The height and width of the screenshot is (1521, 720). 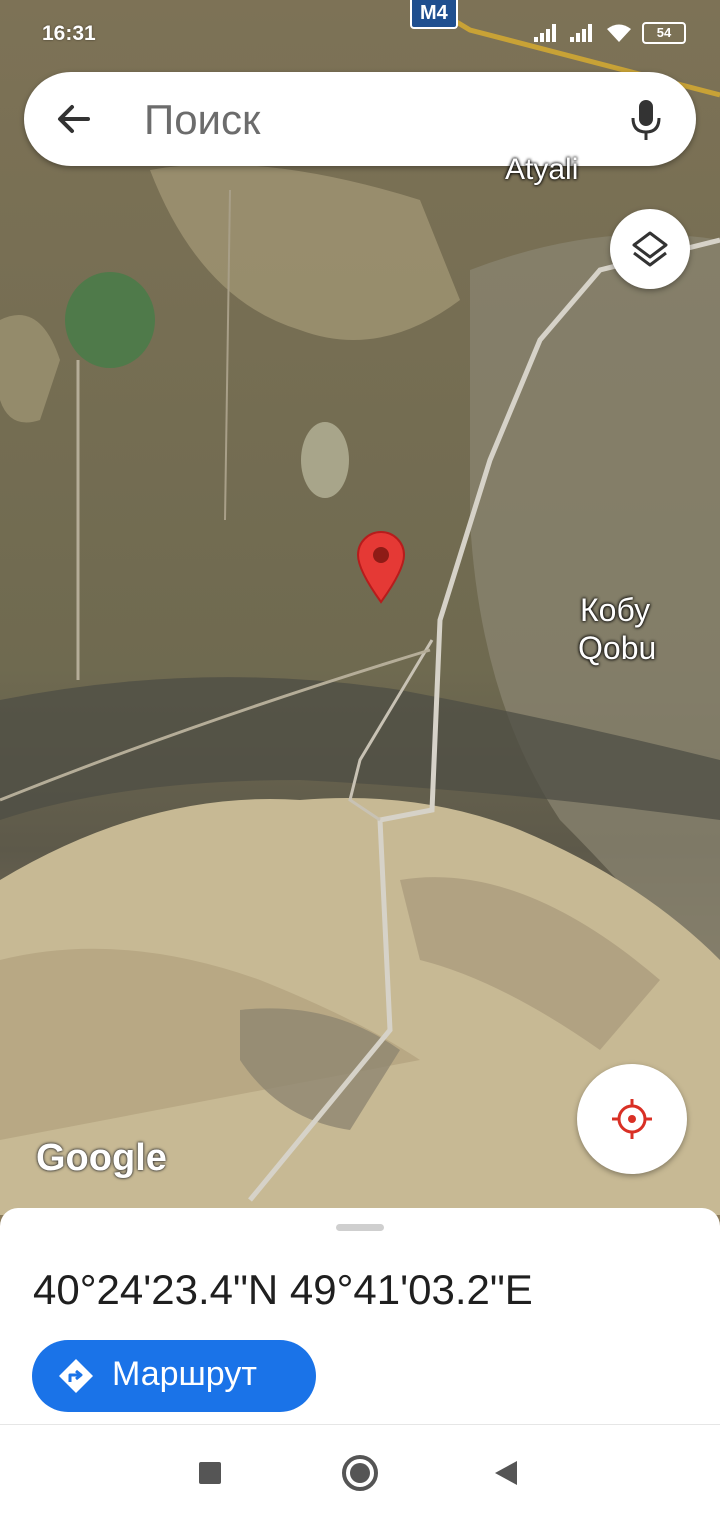 What do you see at coordinates (617, 648) in the screenshot?
I see `map-label-city-az: Qobu` at bounding box center [617, 648].